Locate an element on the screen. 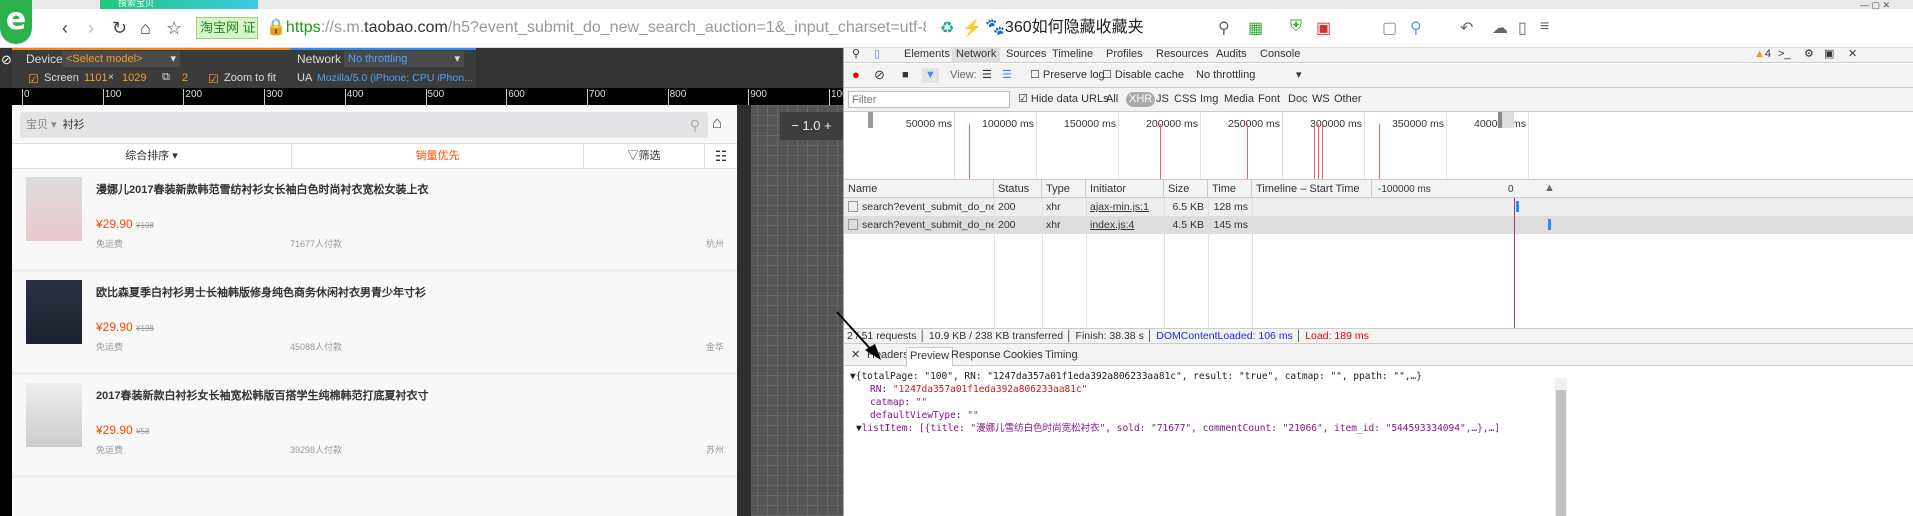 The height and width of the screenshot is (516, 1913). game-icon: ▢ is located at coordinates (1389, 28).